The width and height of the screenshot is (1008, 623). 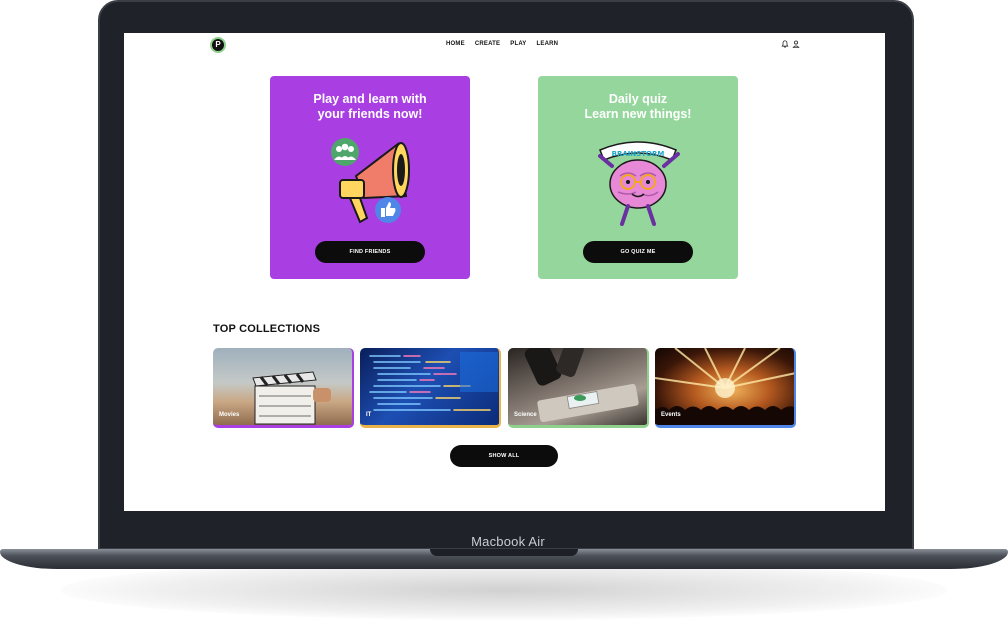 What do you see at coordinates (638, 154) in the screenshot?
I see `brainstorm-sticker-text: BRAINSTORM` at bounding box center [638, 154].